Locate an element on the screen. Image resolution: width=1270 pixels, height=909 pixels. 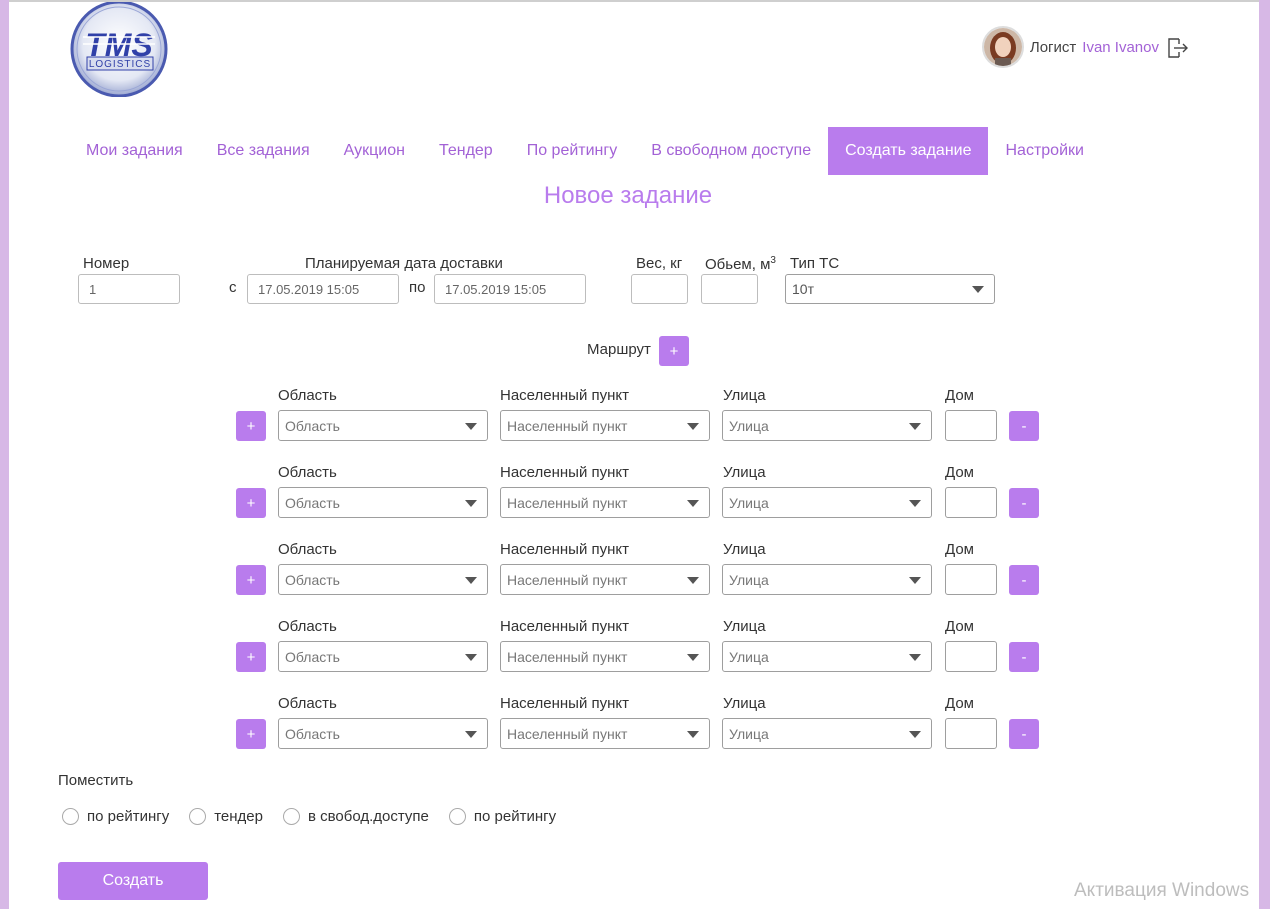
windows-activation-watermark: Активация Windows is located at coordinates (1162, 890).